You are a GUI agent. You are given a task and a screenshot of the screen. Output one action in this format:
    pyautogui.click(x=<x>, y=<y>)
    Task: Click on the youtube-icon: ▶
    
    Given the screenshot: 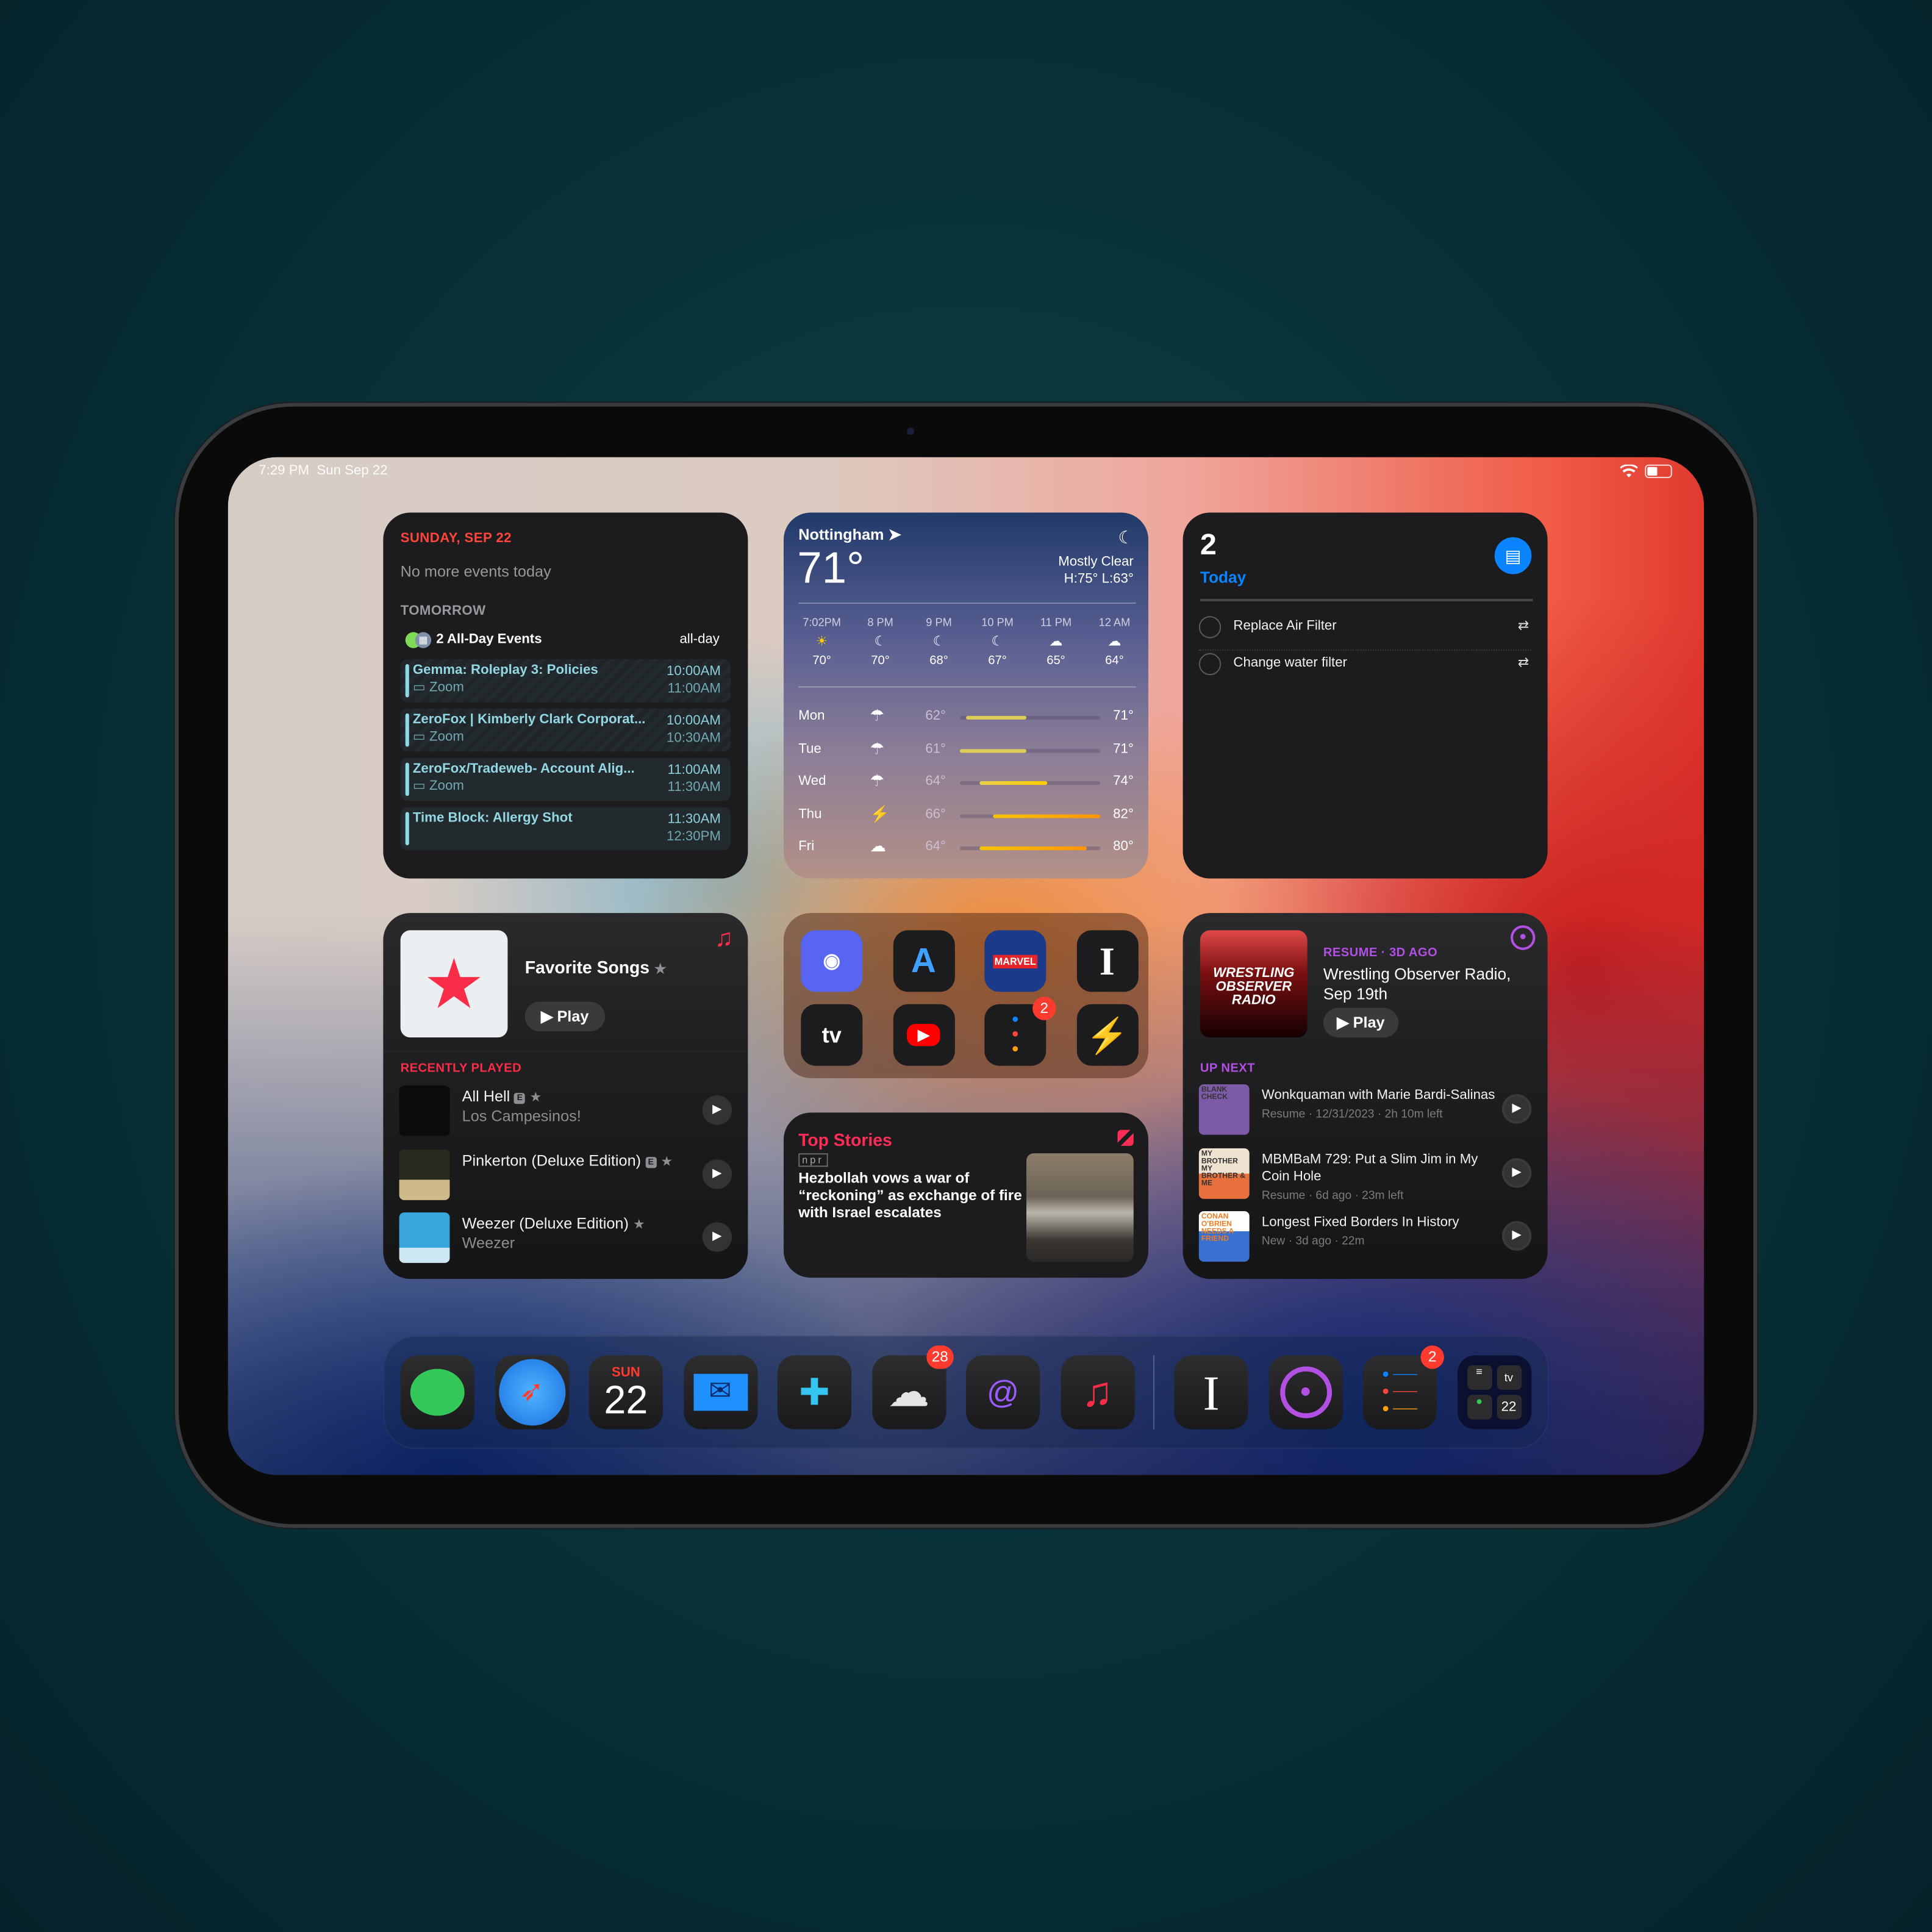 What is the action you would take?
    pyautogui.click(x=923, y=1035)
    